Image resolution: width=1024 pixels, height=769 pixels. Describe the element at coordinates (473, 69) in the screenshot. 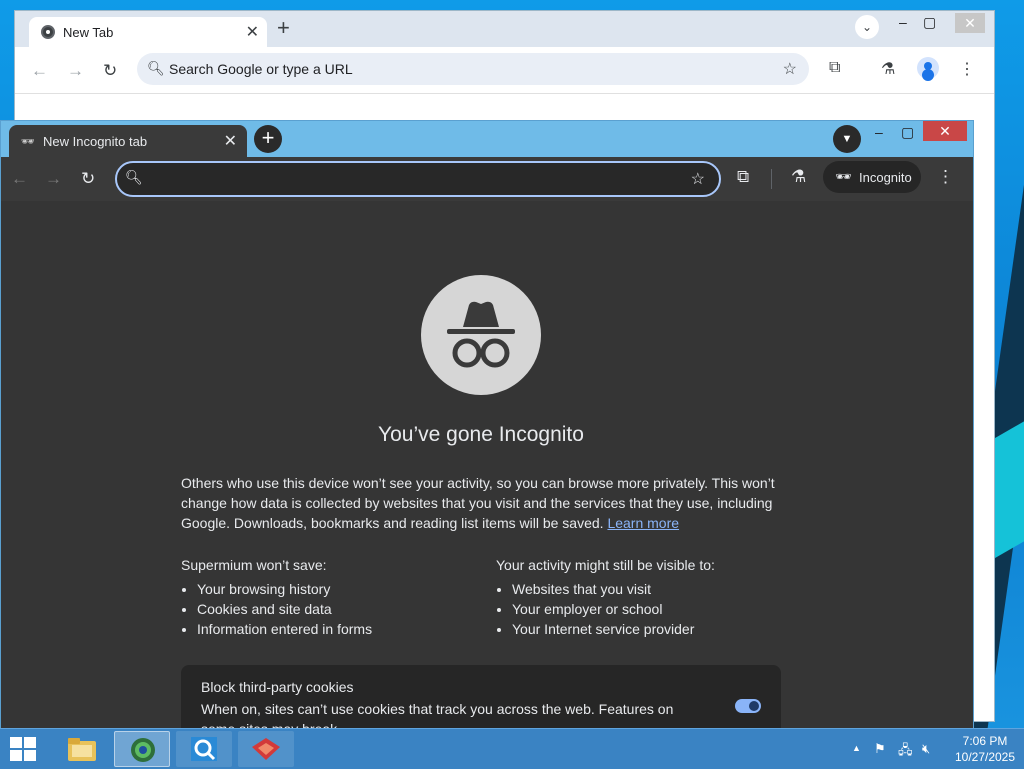

I see `address-bar: 🔍︎ Search Google or type a URL ☆` at that location.